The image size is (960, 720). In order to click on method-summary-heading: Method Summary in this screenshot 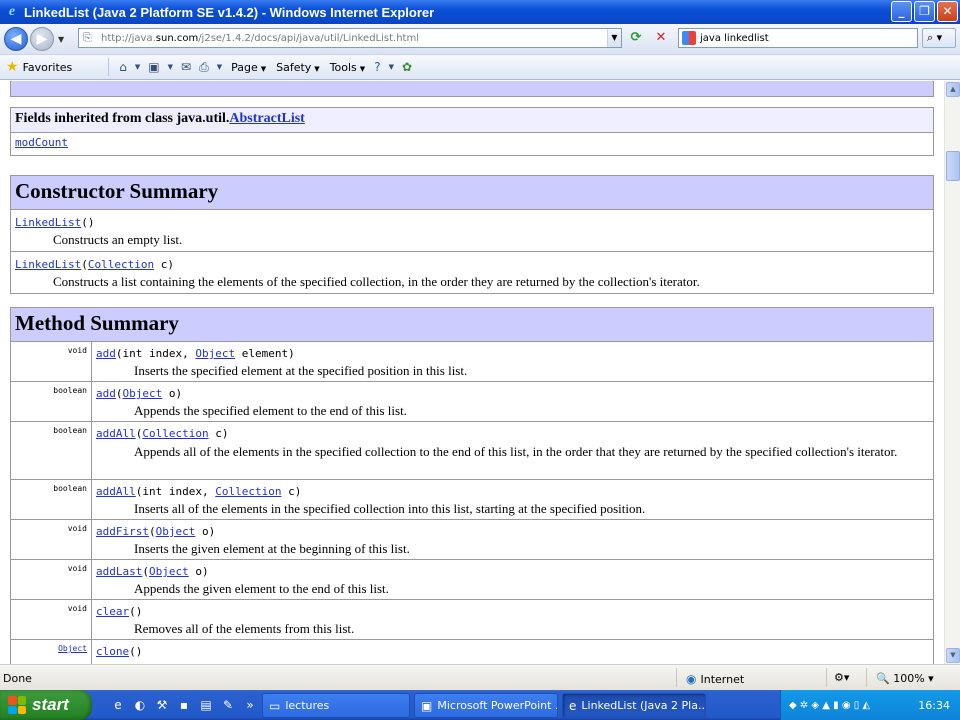, I will do `click(472, 324)`.